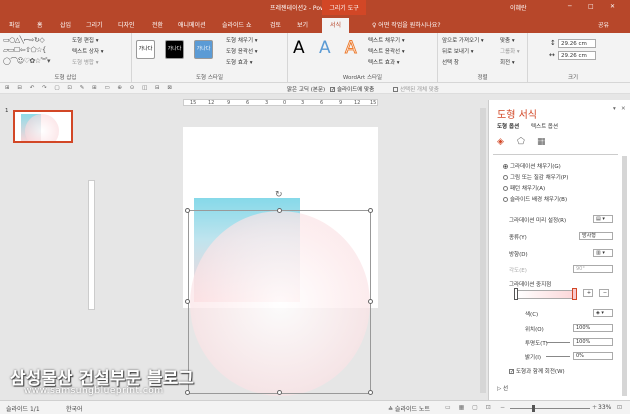 Image resolution: width=630 pixels, height=414 pixels. I want to click on align-button: 맞춤 ▾, so click(507, 40).